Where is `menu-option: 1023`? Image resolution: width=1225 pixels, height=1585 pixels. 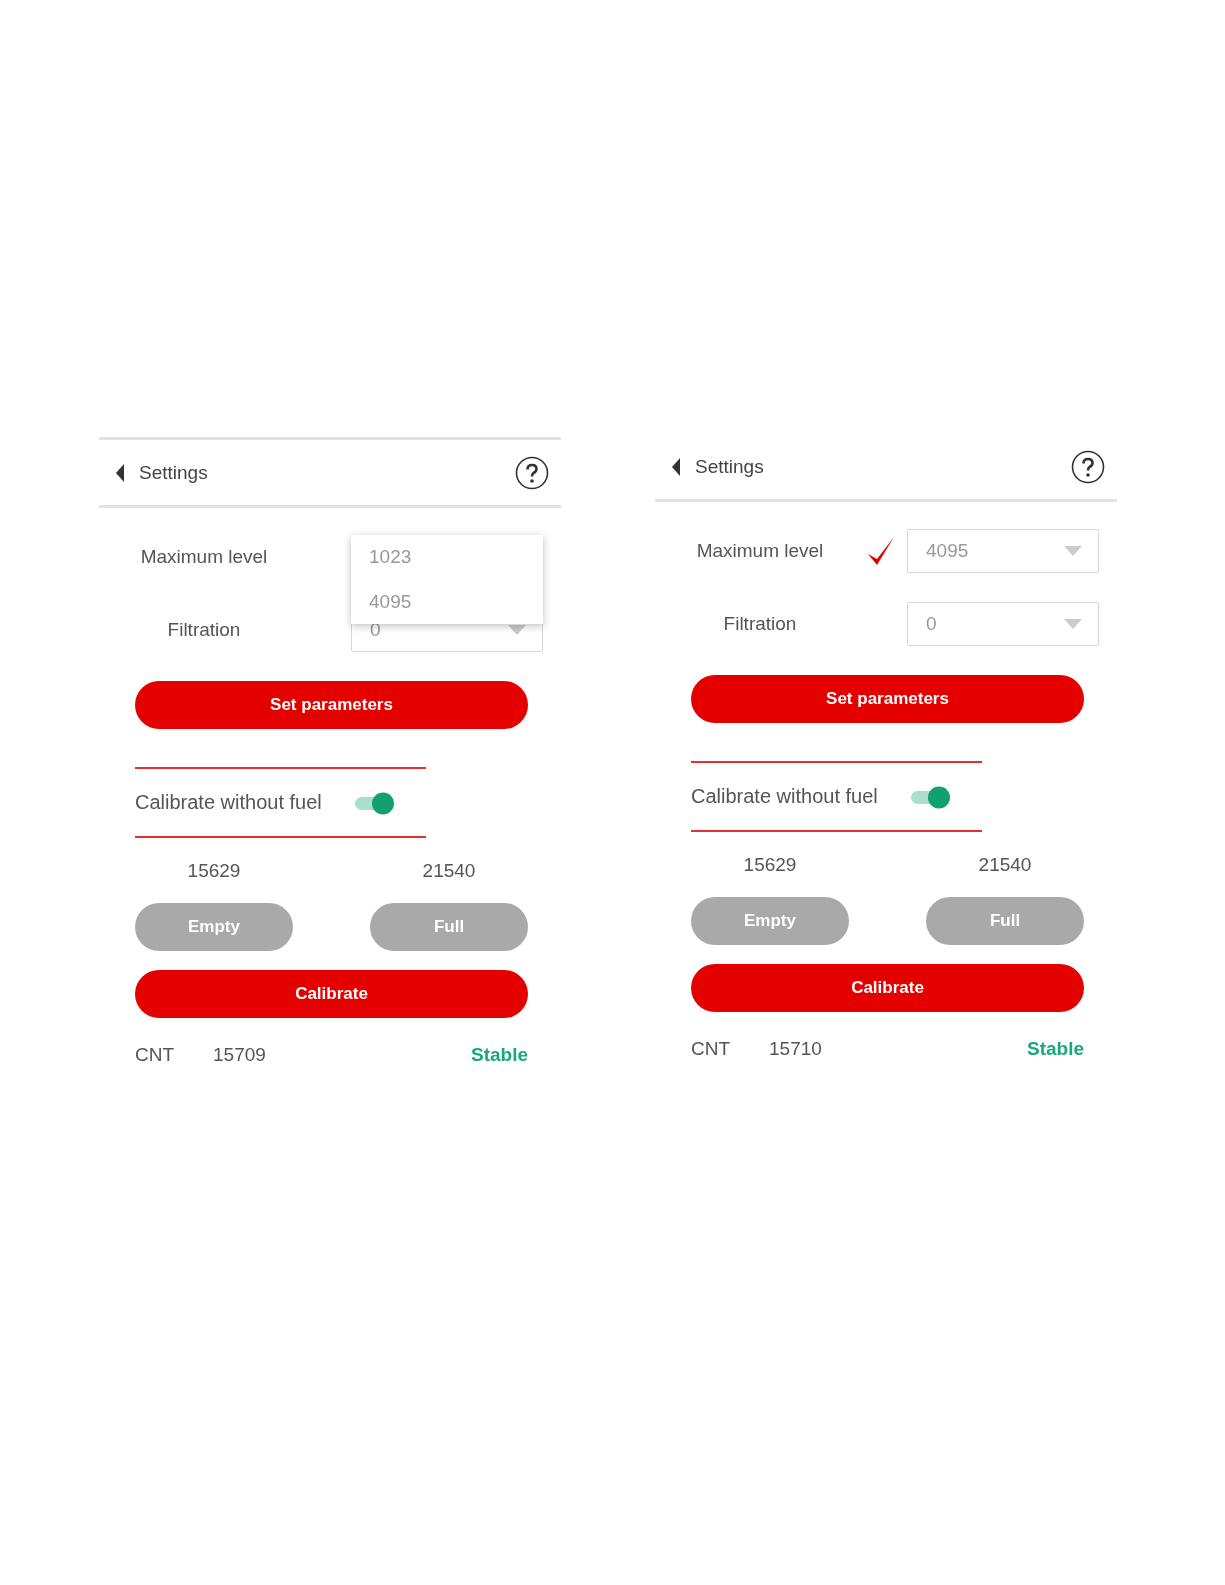
menu-option: 1023 is located at coordinates (390, 557).